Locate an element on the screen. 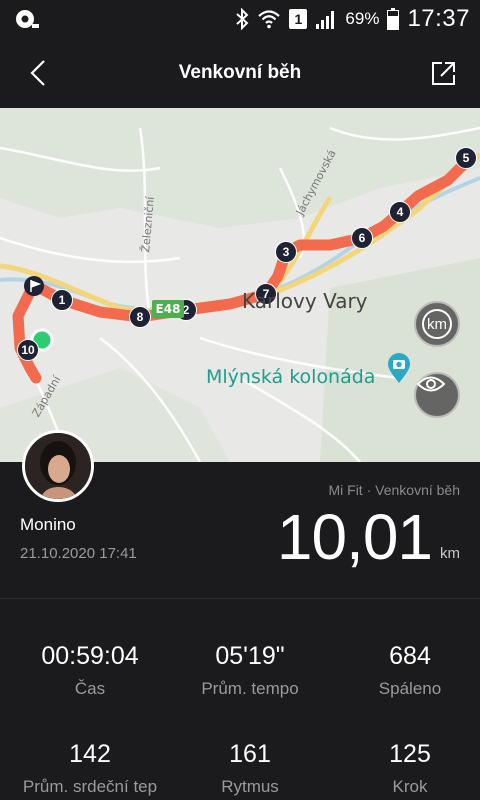 This screenshot has width=480, height=800. clock: 17:37 is located at coordinates (438, 18).